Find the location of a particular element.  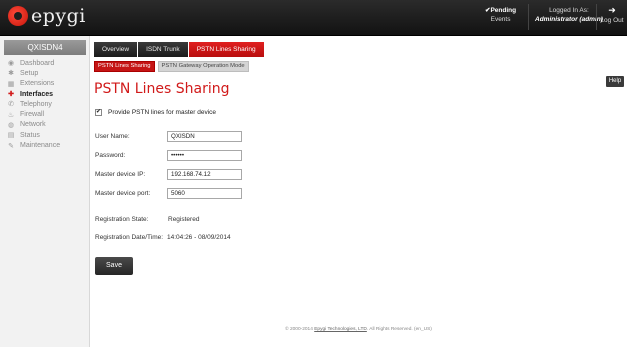

main-tabs: Overview ISDN Trunk PSTN Lines Sharing is located at coordinates (179, 49).